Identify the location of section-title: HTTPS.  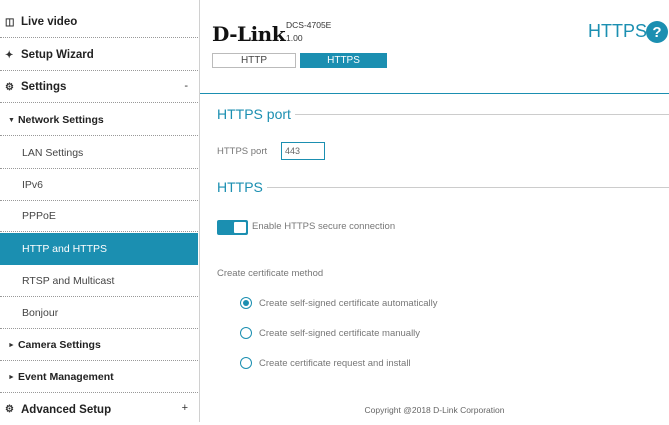
(240, 187).